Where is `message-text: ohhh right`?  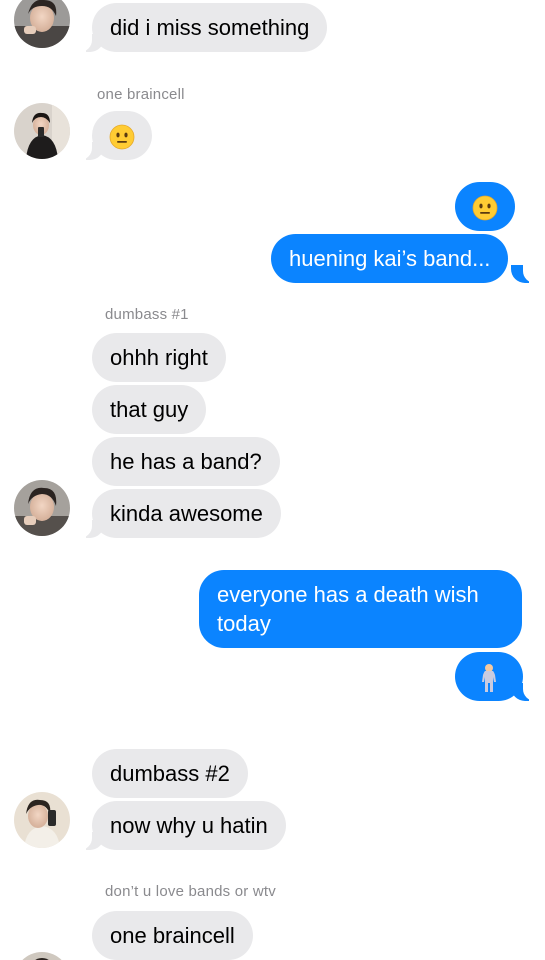 message-text: ohhh right is located at coordinates (159, 357).